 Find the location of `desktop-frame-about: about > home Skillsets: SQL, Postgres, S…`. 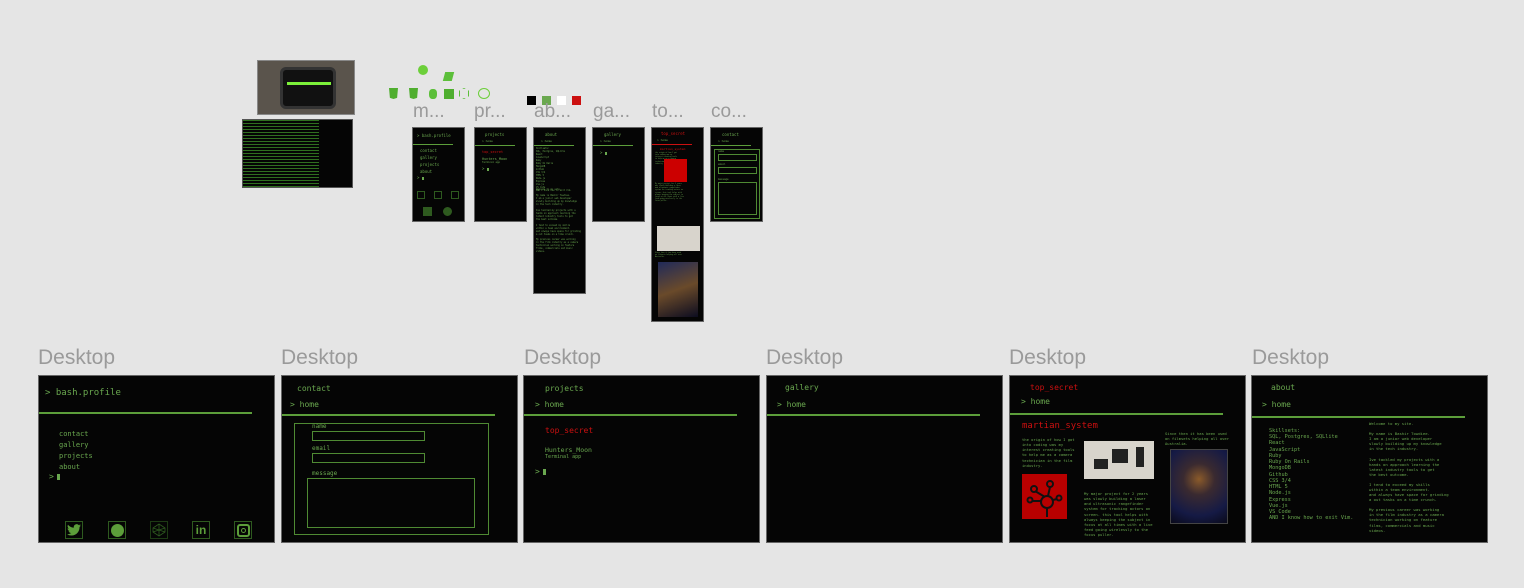

desktop-frame-about: about > home Skillsets: SQL, Postgres, S… is located at coordinates (1369, 459).